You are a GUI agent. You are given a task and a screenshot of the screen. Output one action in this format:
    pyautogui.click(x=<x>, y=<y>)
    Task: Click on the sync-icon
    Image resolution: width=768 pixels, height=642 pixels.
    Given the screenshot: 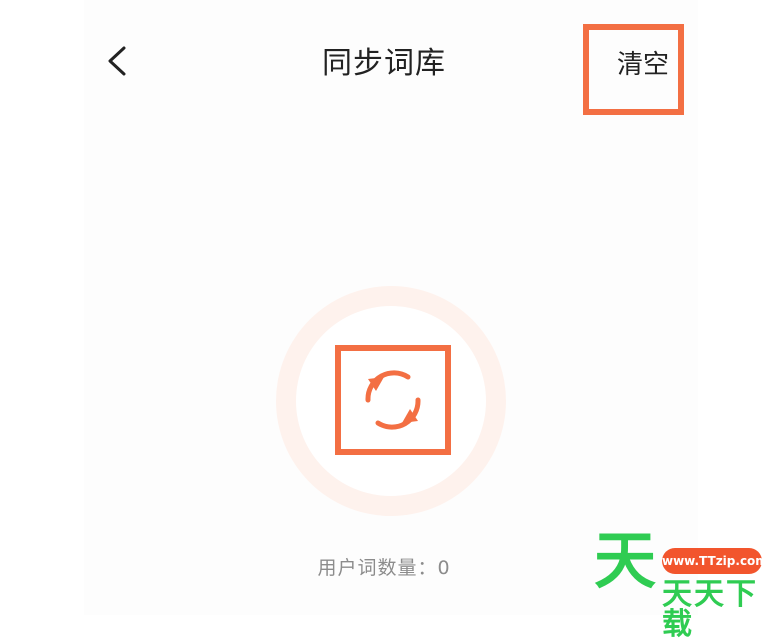 What is the action you would take?
    pyautogui.click(x=393, y=400)
    